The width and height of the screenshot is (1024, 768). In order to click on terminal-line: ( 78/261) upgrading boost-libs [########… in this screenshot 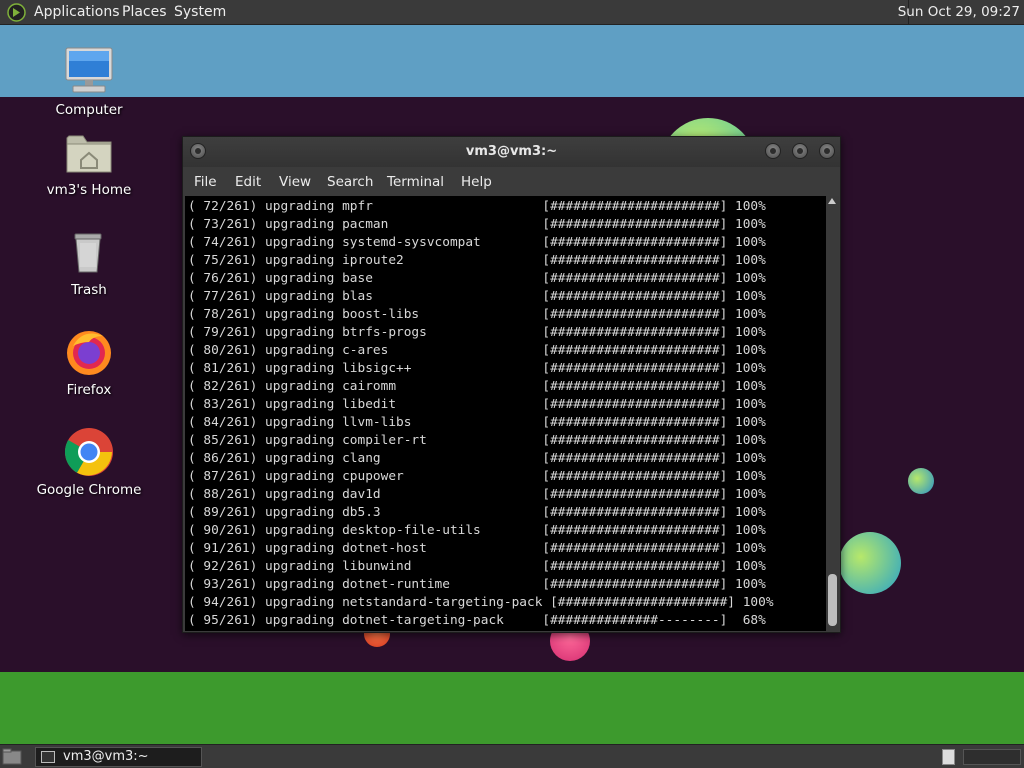, I will do `click(477, 314)`.